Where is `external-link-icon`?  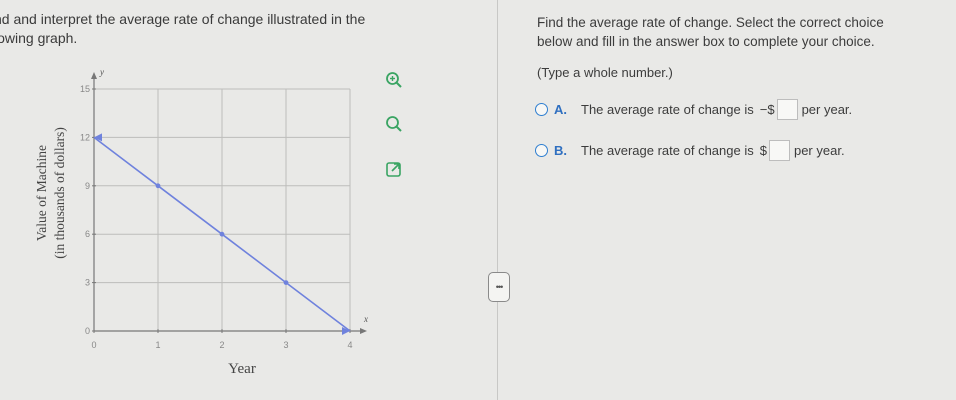 external-link-icon is located at coordinates (393, 169).